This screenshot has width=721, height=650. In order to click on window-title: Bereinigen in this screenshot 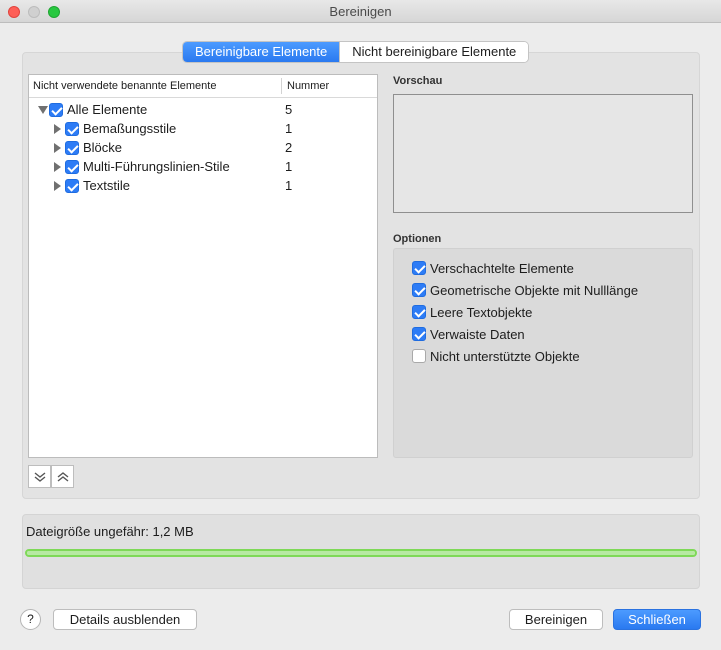, I will do `click(360, 11)`.